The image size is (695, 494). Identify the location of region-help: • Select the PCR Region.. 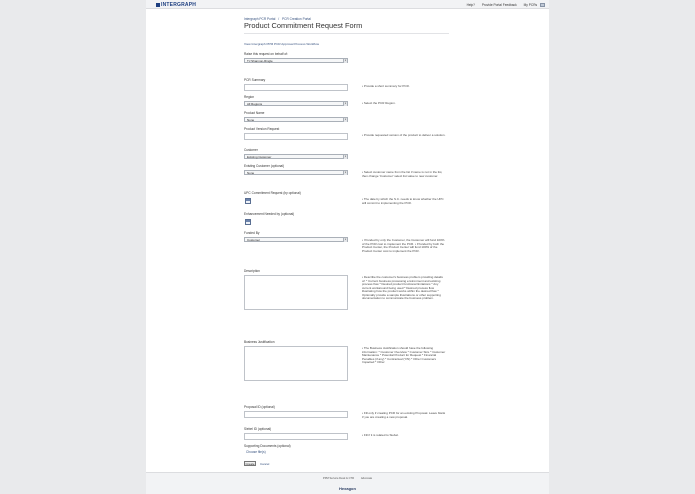
(379, 103).